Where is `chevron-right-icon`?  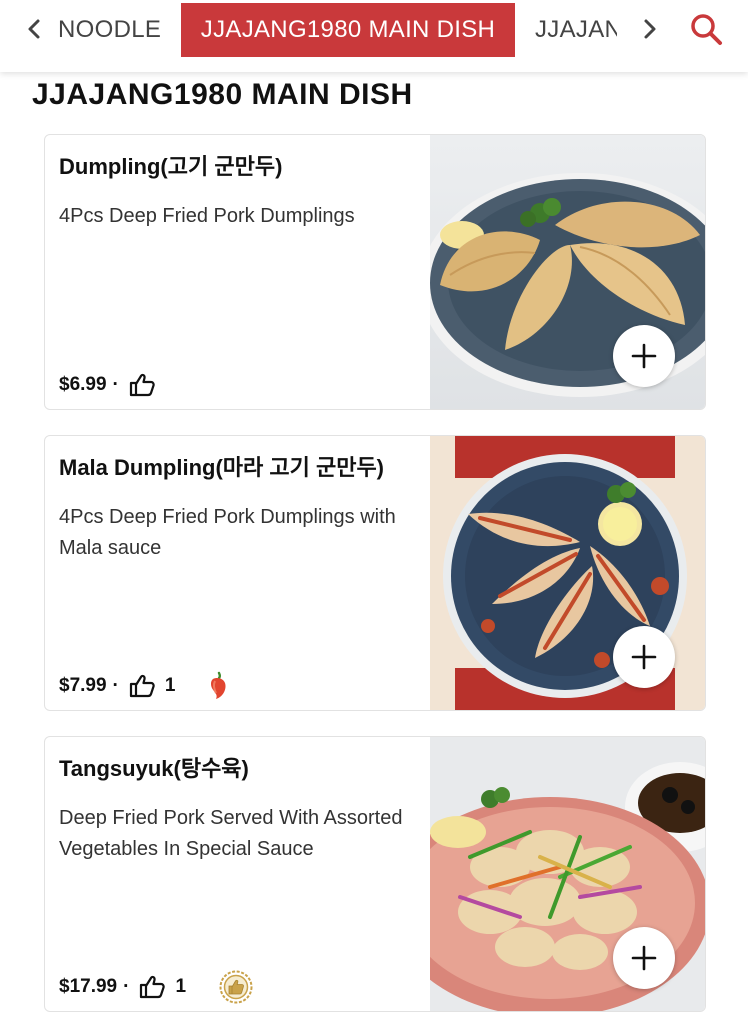 chevron-right-icon is located at coordinates (650, 29).